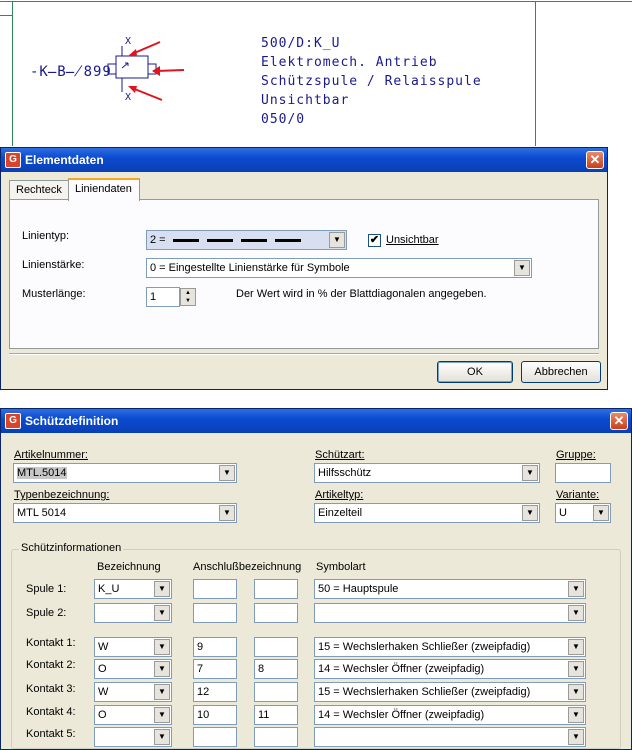 The width and height of the screenshot is (632, 750). Describe the element at coordinates (51, 712) in the screenshot. I see `row-label: Kontakt 4:` at that location.